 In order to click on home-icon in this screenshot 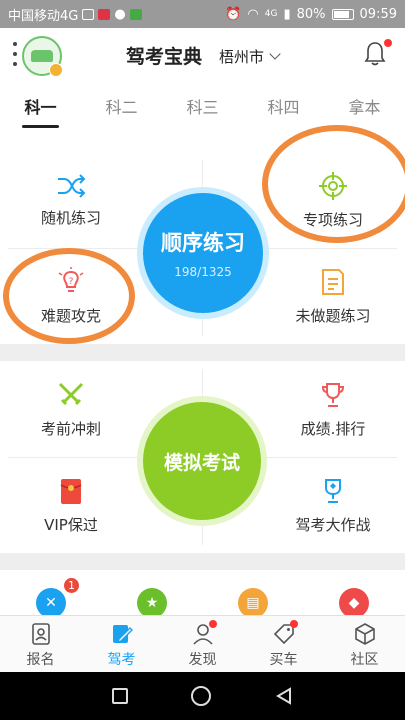, I will do `click(200, 696)`.